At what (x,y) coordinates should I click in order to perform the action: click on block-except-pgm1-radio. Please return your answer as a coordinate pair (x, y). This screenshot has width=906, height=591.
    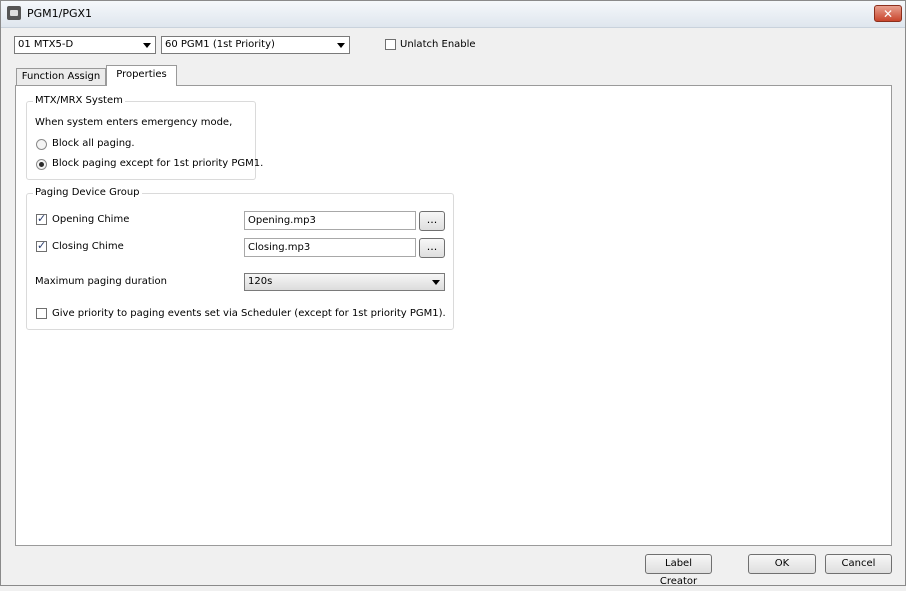
    Looking at the image, I should click on (41, 164).